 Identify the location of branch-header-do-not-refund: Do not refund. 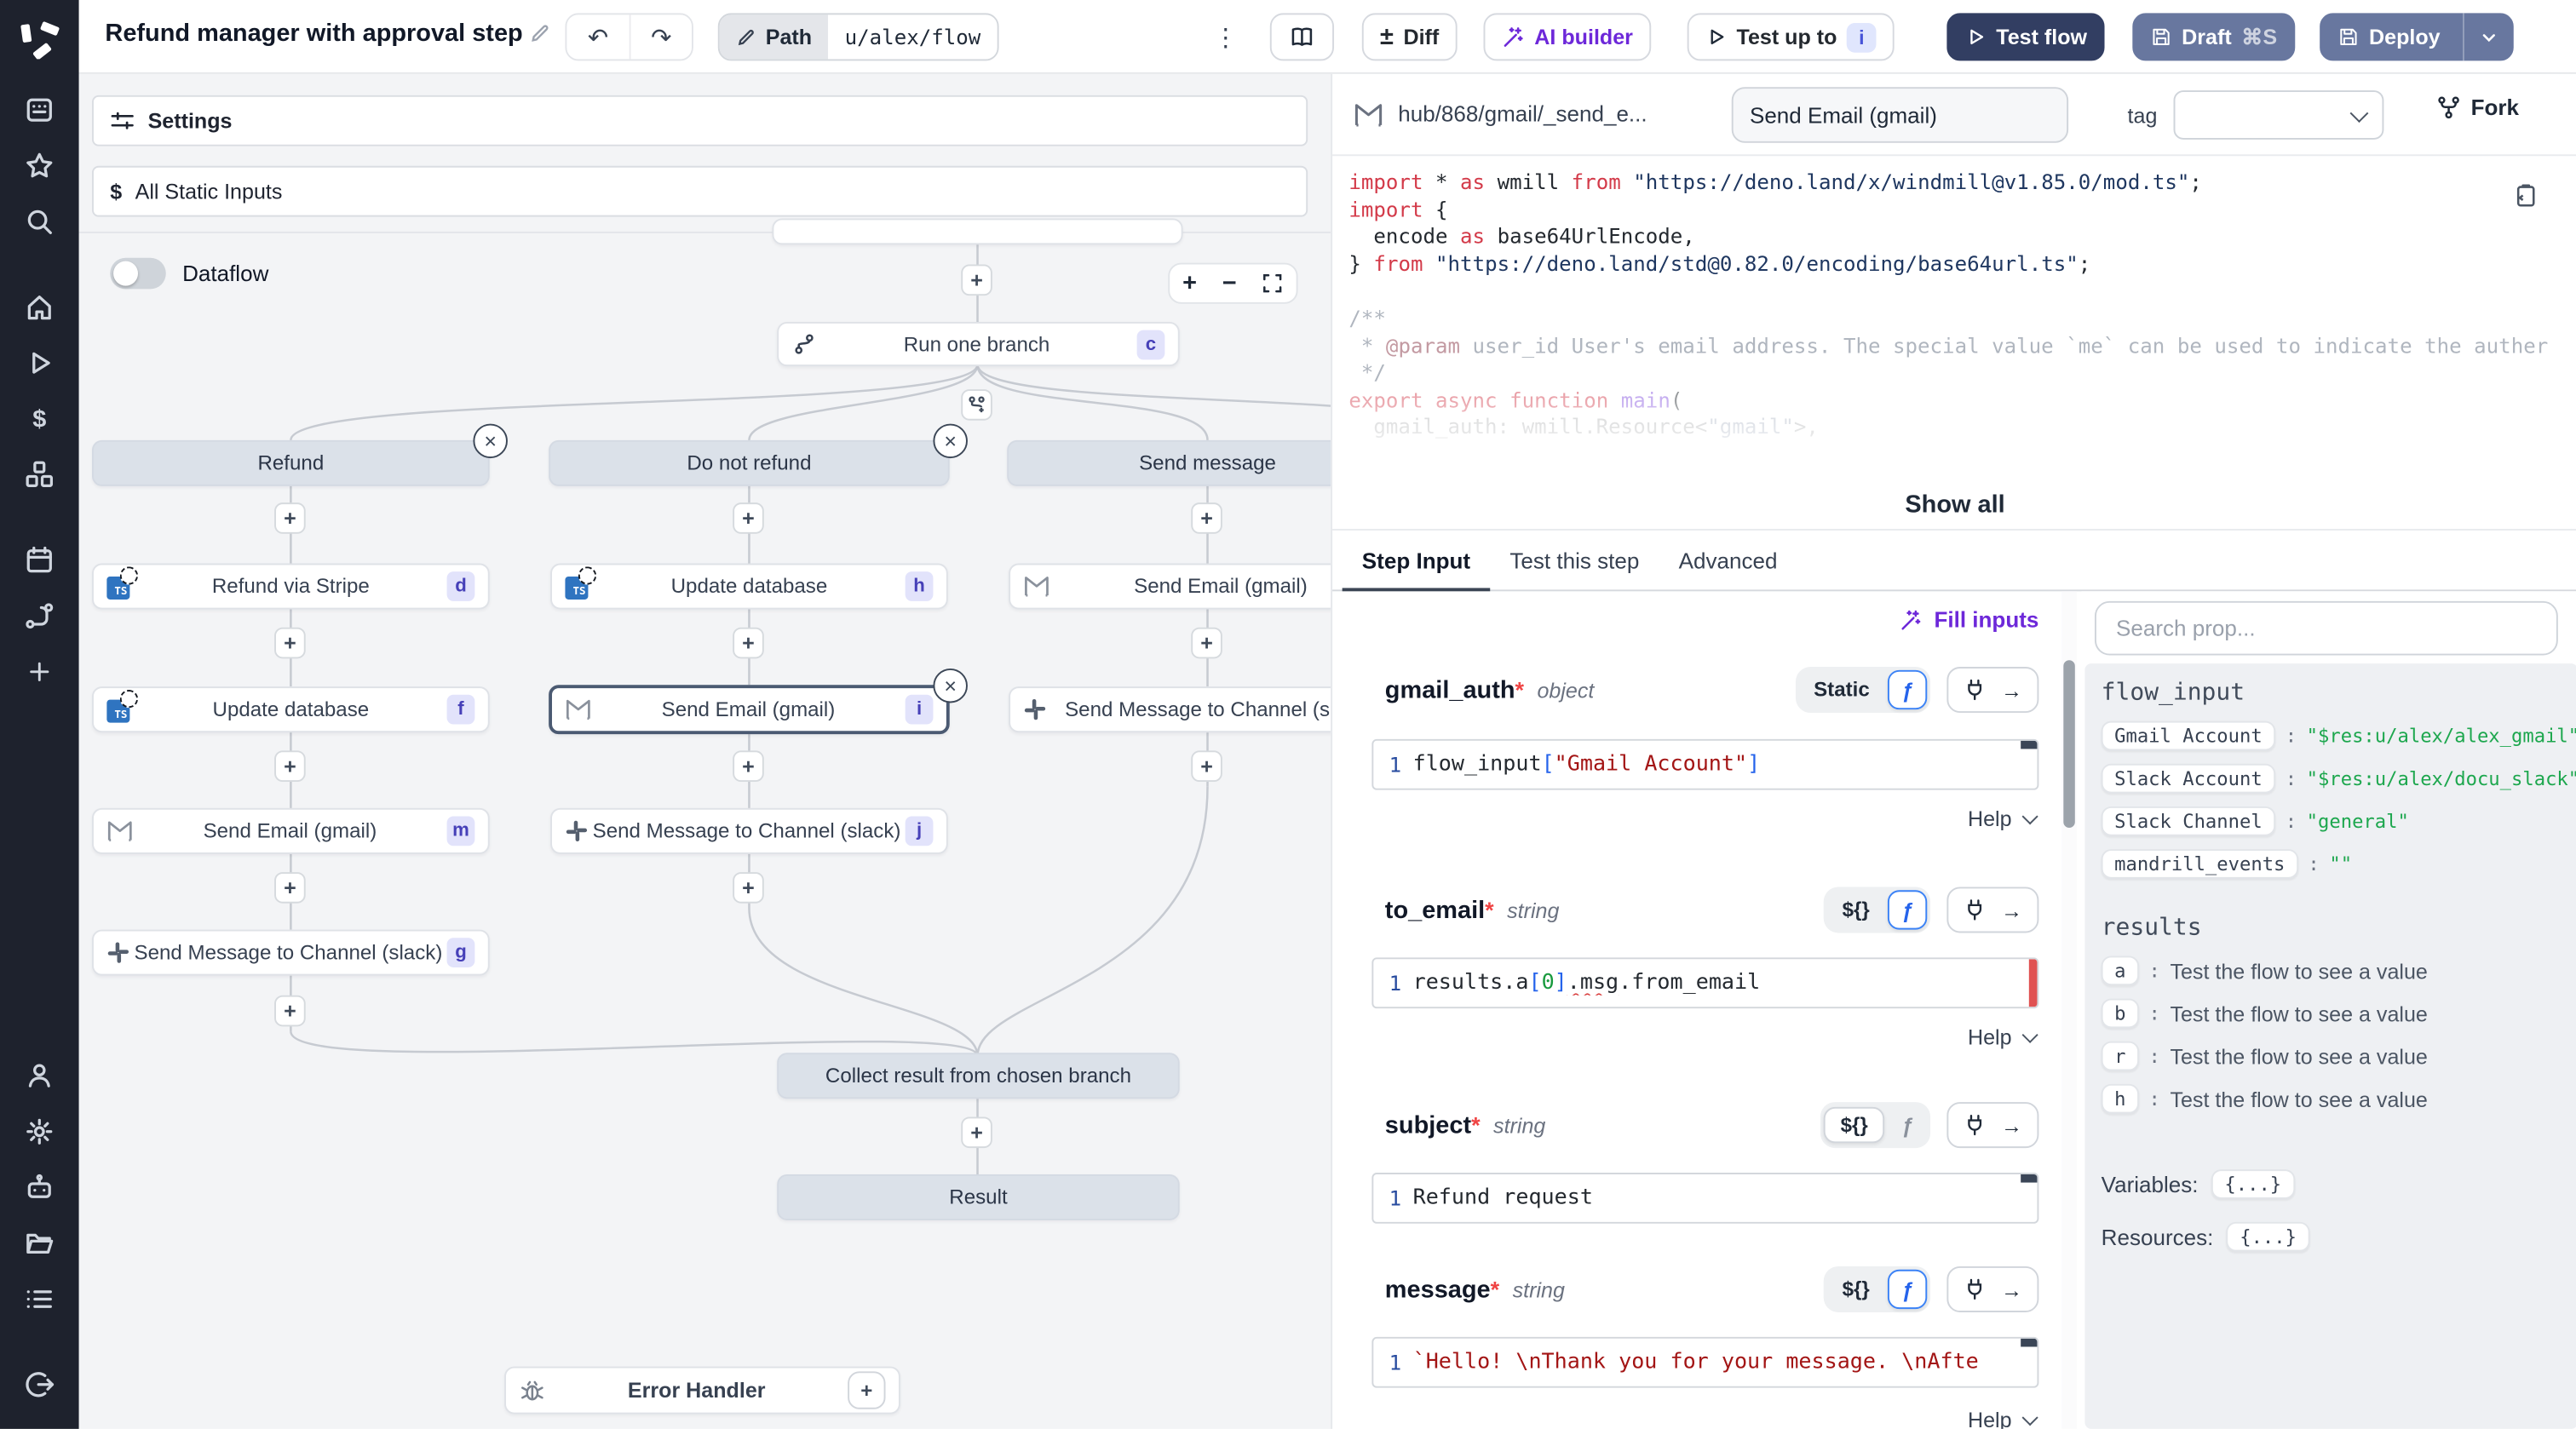
(750, 462).